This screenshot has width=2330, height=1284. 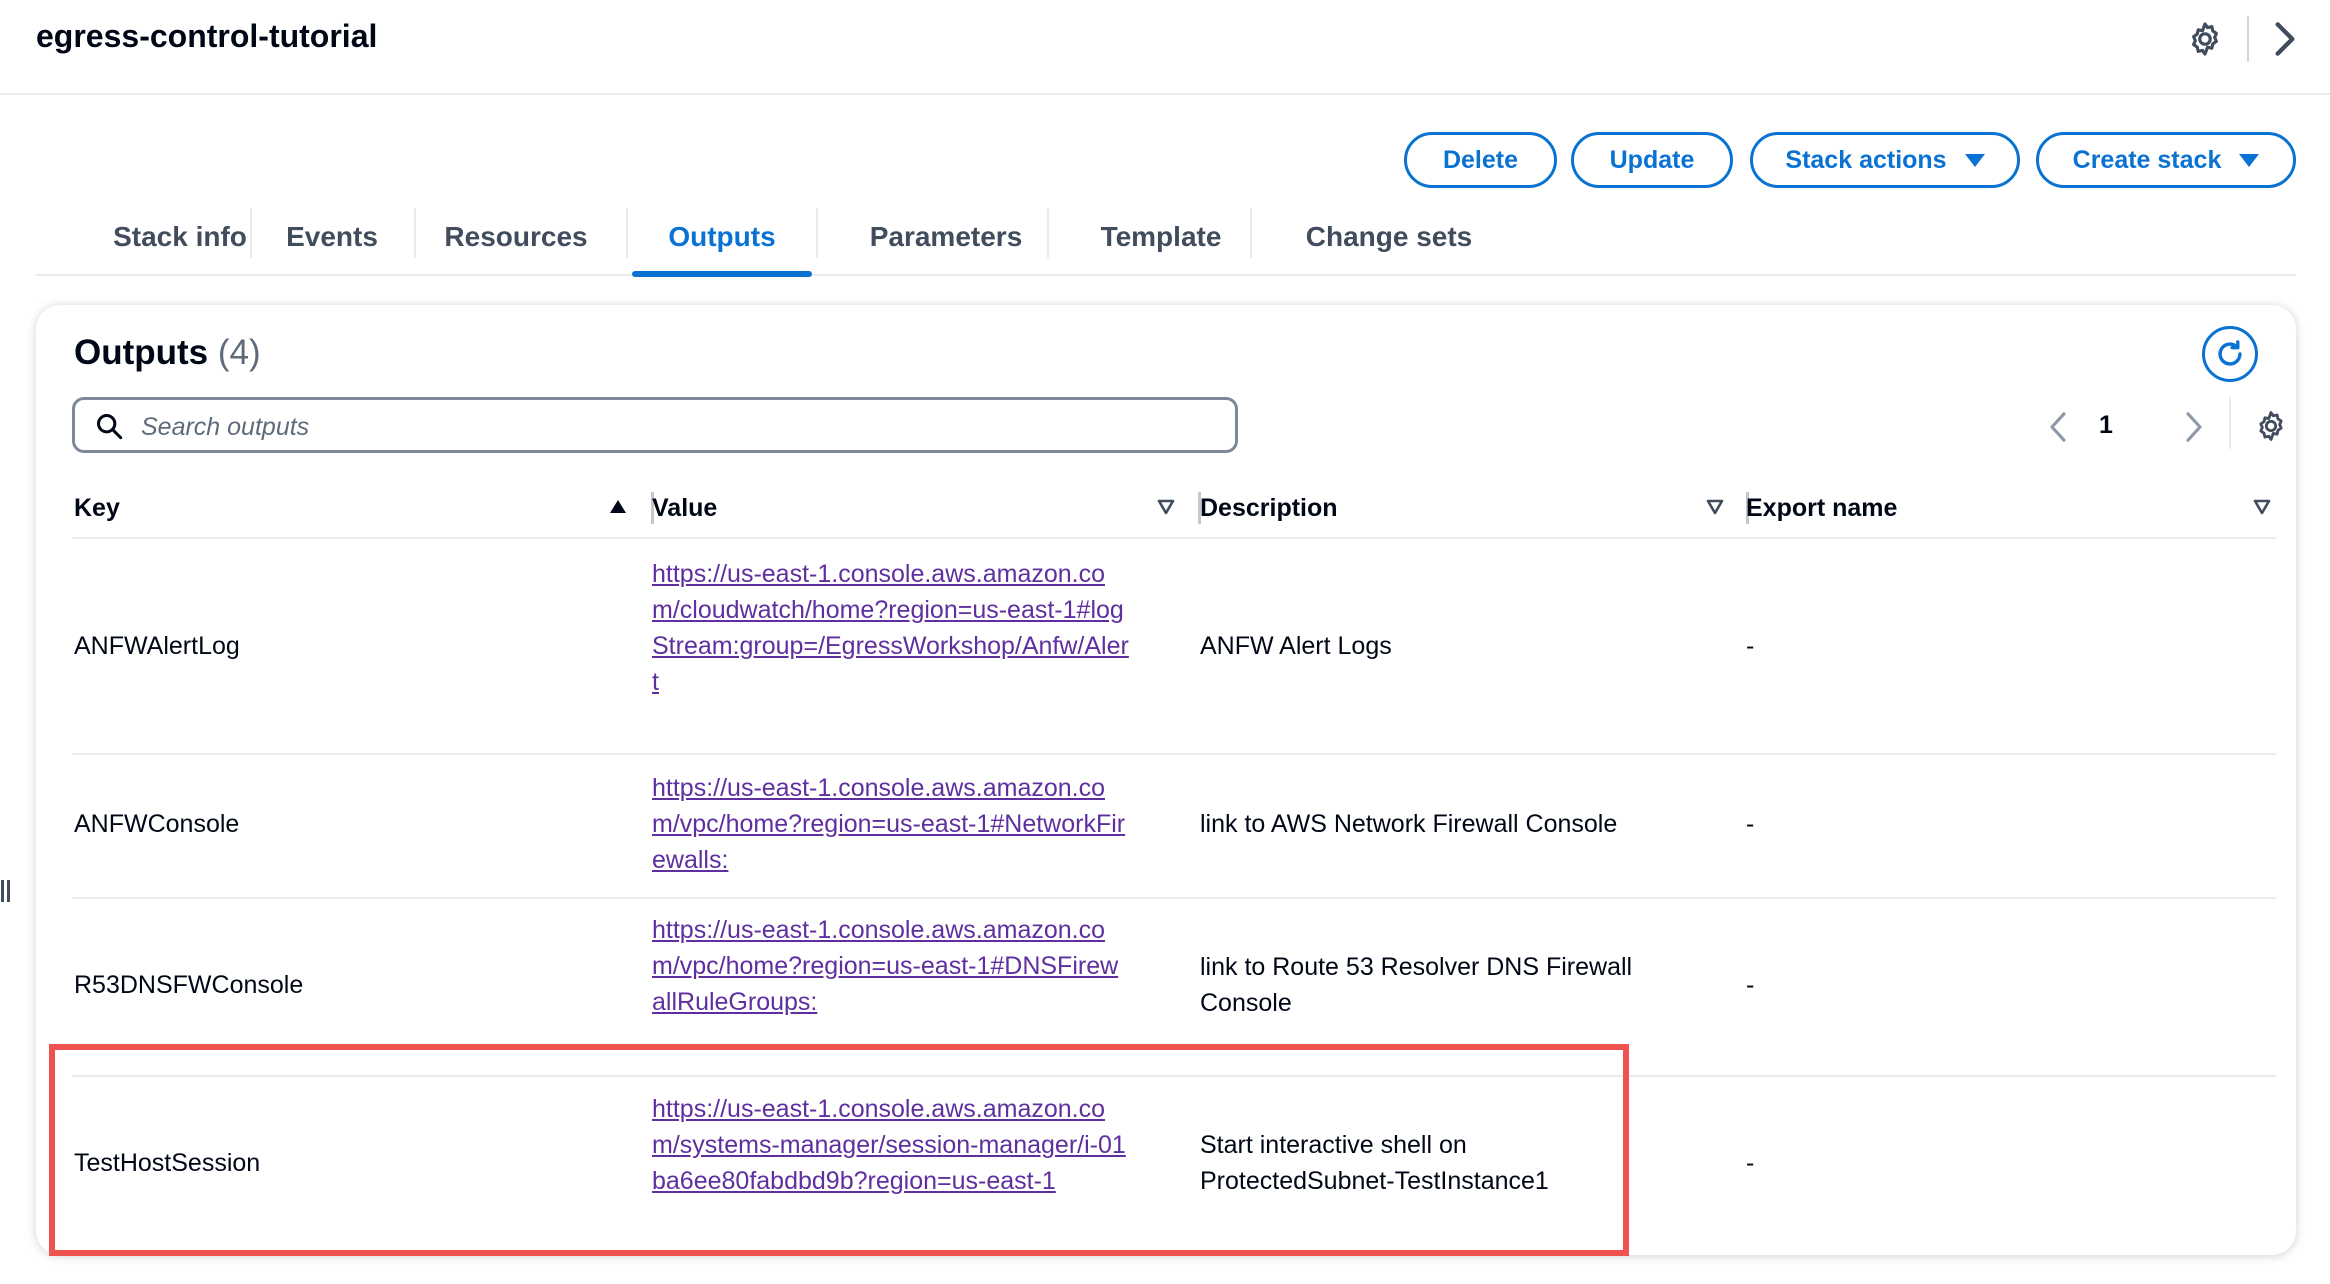 What do you see at coordinates (1296, 646) in the screenshot?
I see `output-description: ANFW Alert Logs` at bounding box center [1296, 646].